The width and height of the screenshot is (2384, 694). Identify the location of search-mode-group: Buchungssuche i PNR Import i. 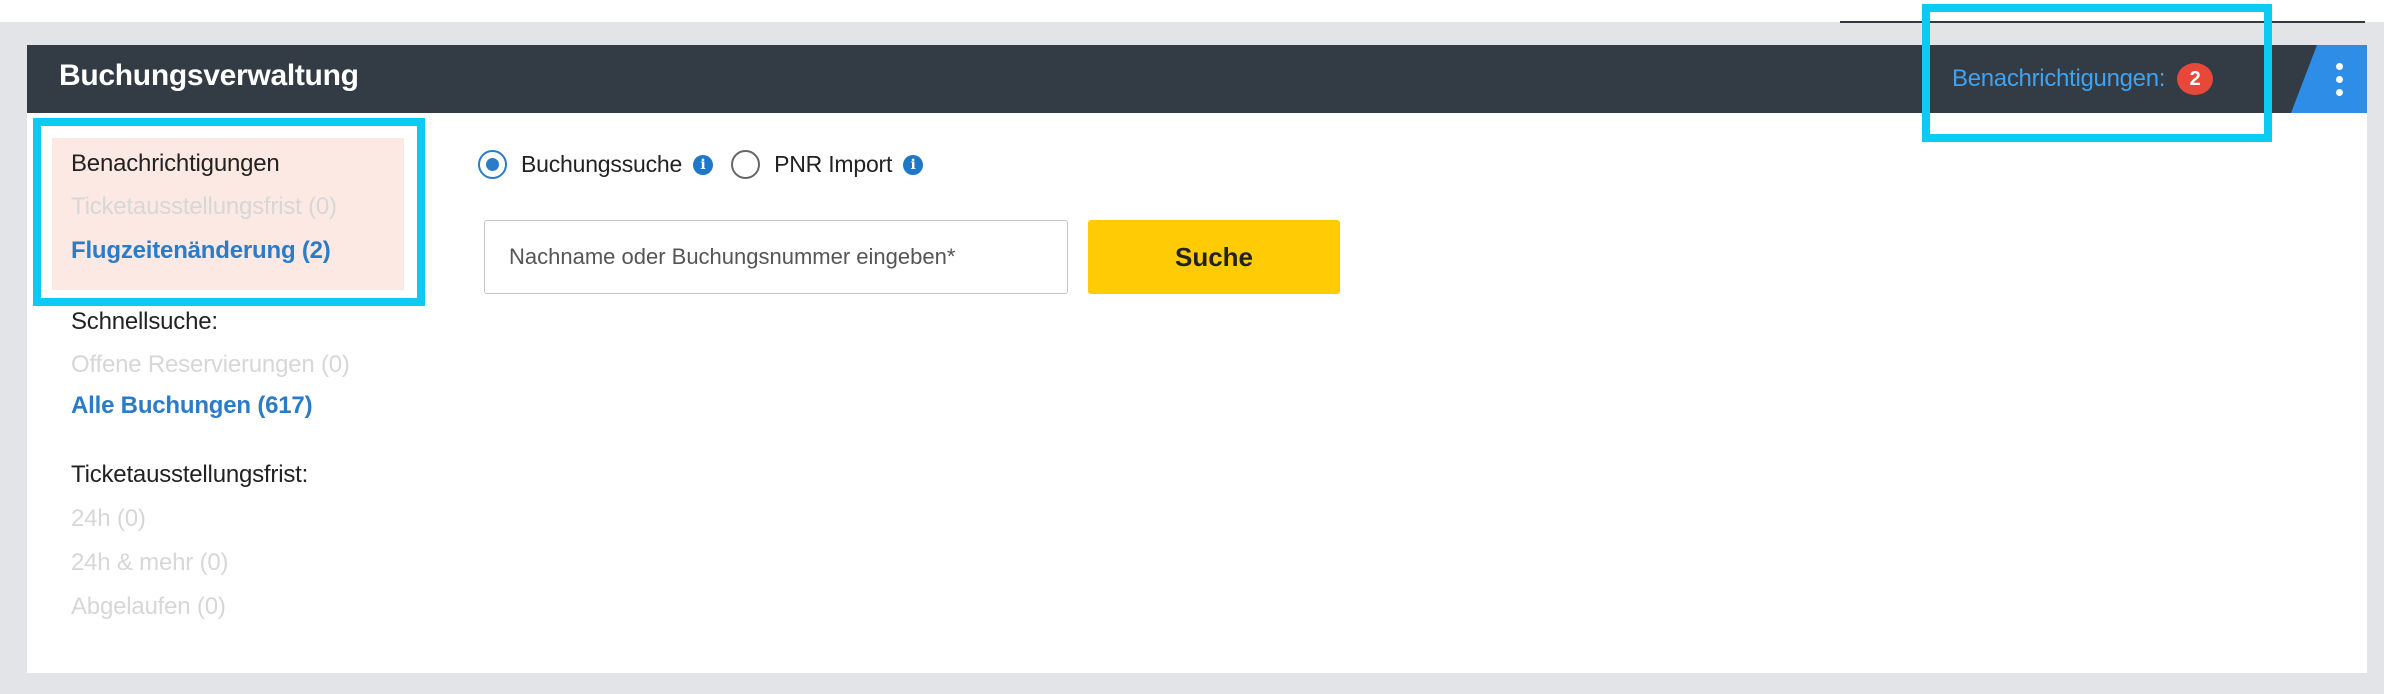
(701, 164).